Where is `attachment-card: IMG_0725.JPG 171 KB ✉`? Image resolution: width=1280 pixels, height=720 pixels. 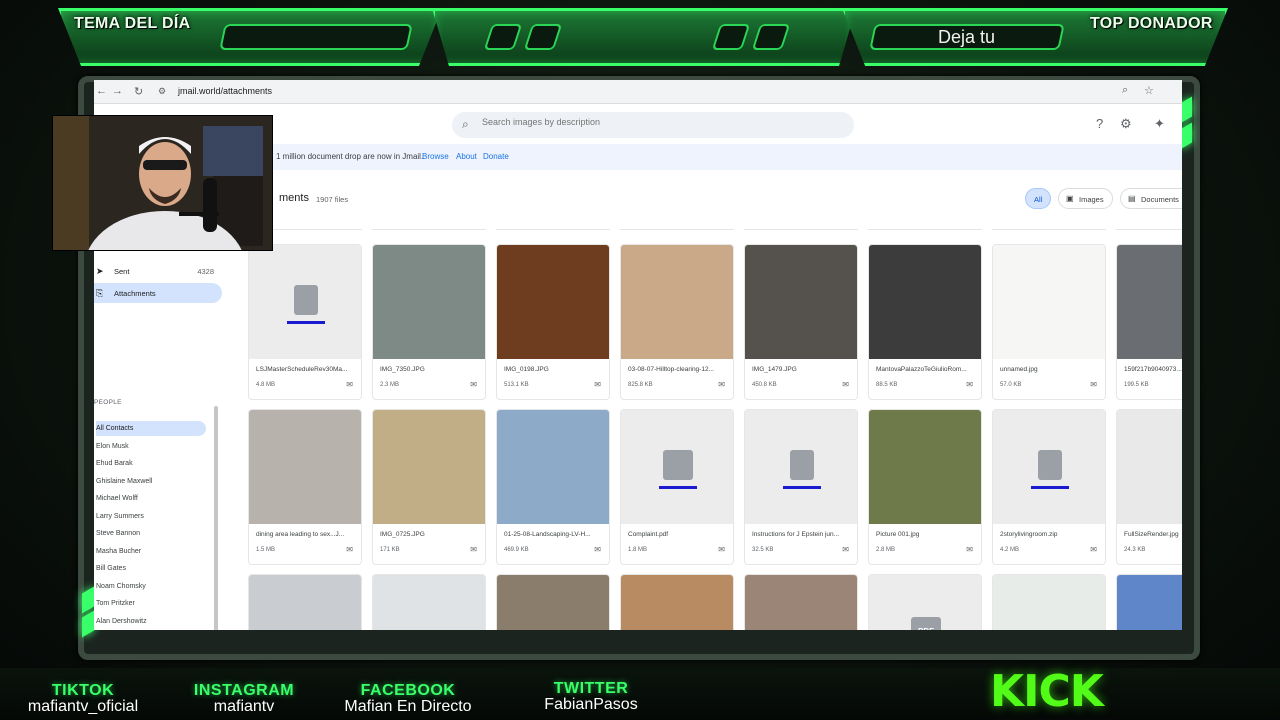
attachment-card: IMG_0725.JPG 171 KB ✉ is located at coordinates (429, 487).